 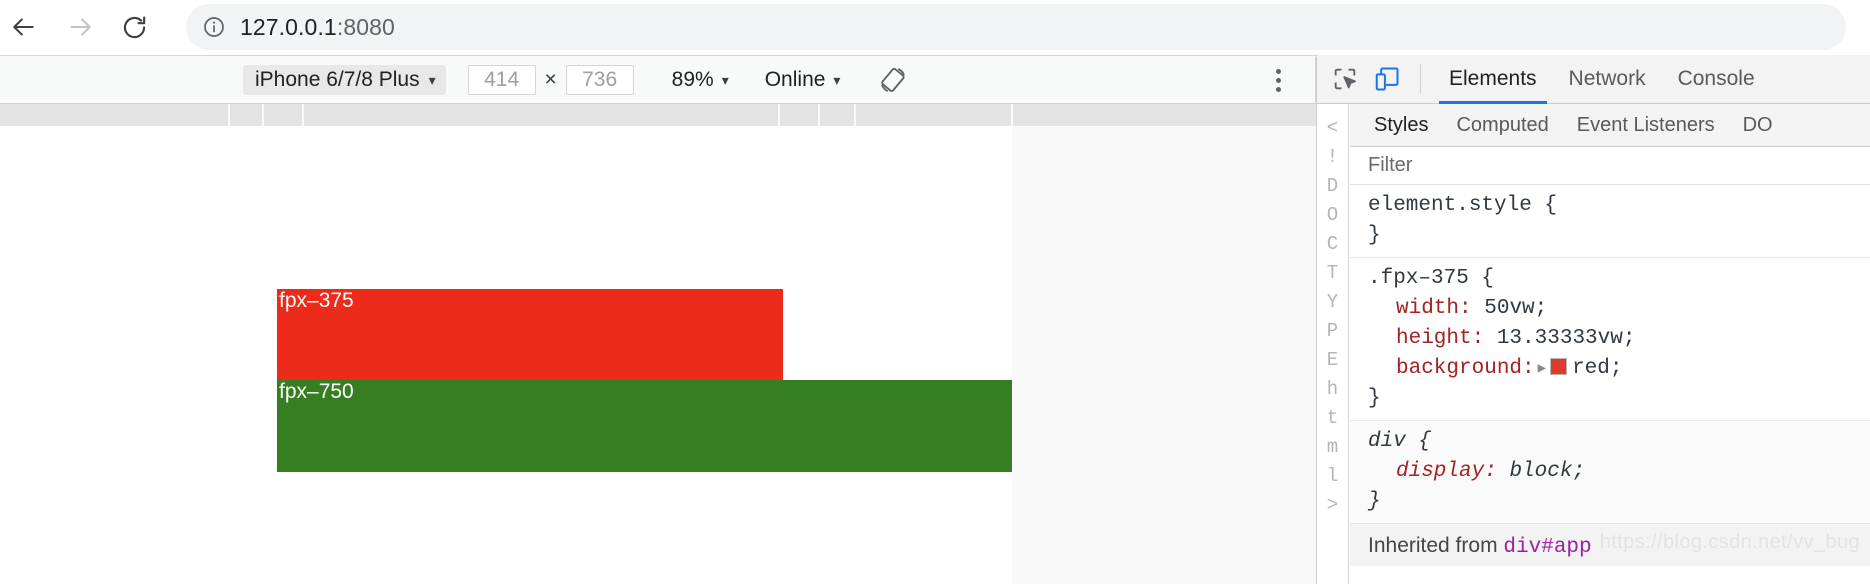 I want to click on toggle-device-toolbar-icon, so click(x=1387, y=79).